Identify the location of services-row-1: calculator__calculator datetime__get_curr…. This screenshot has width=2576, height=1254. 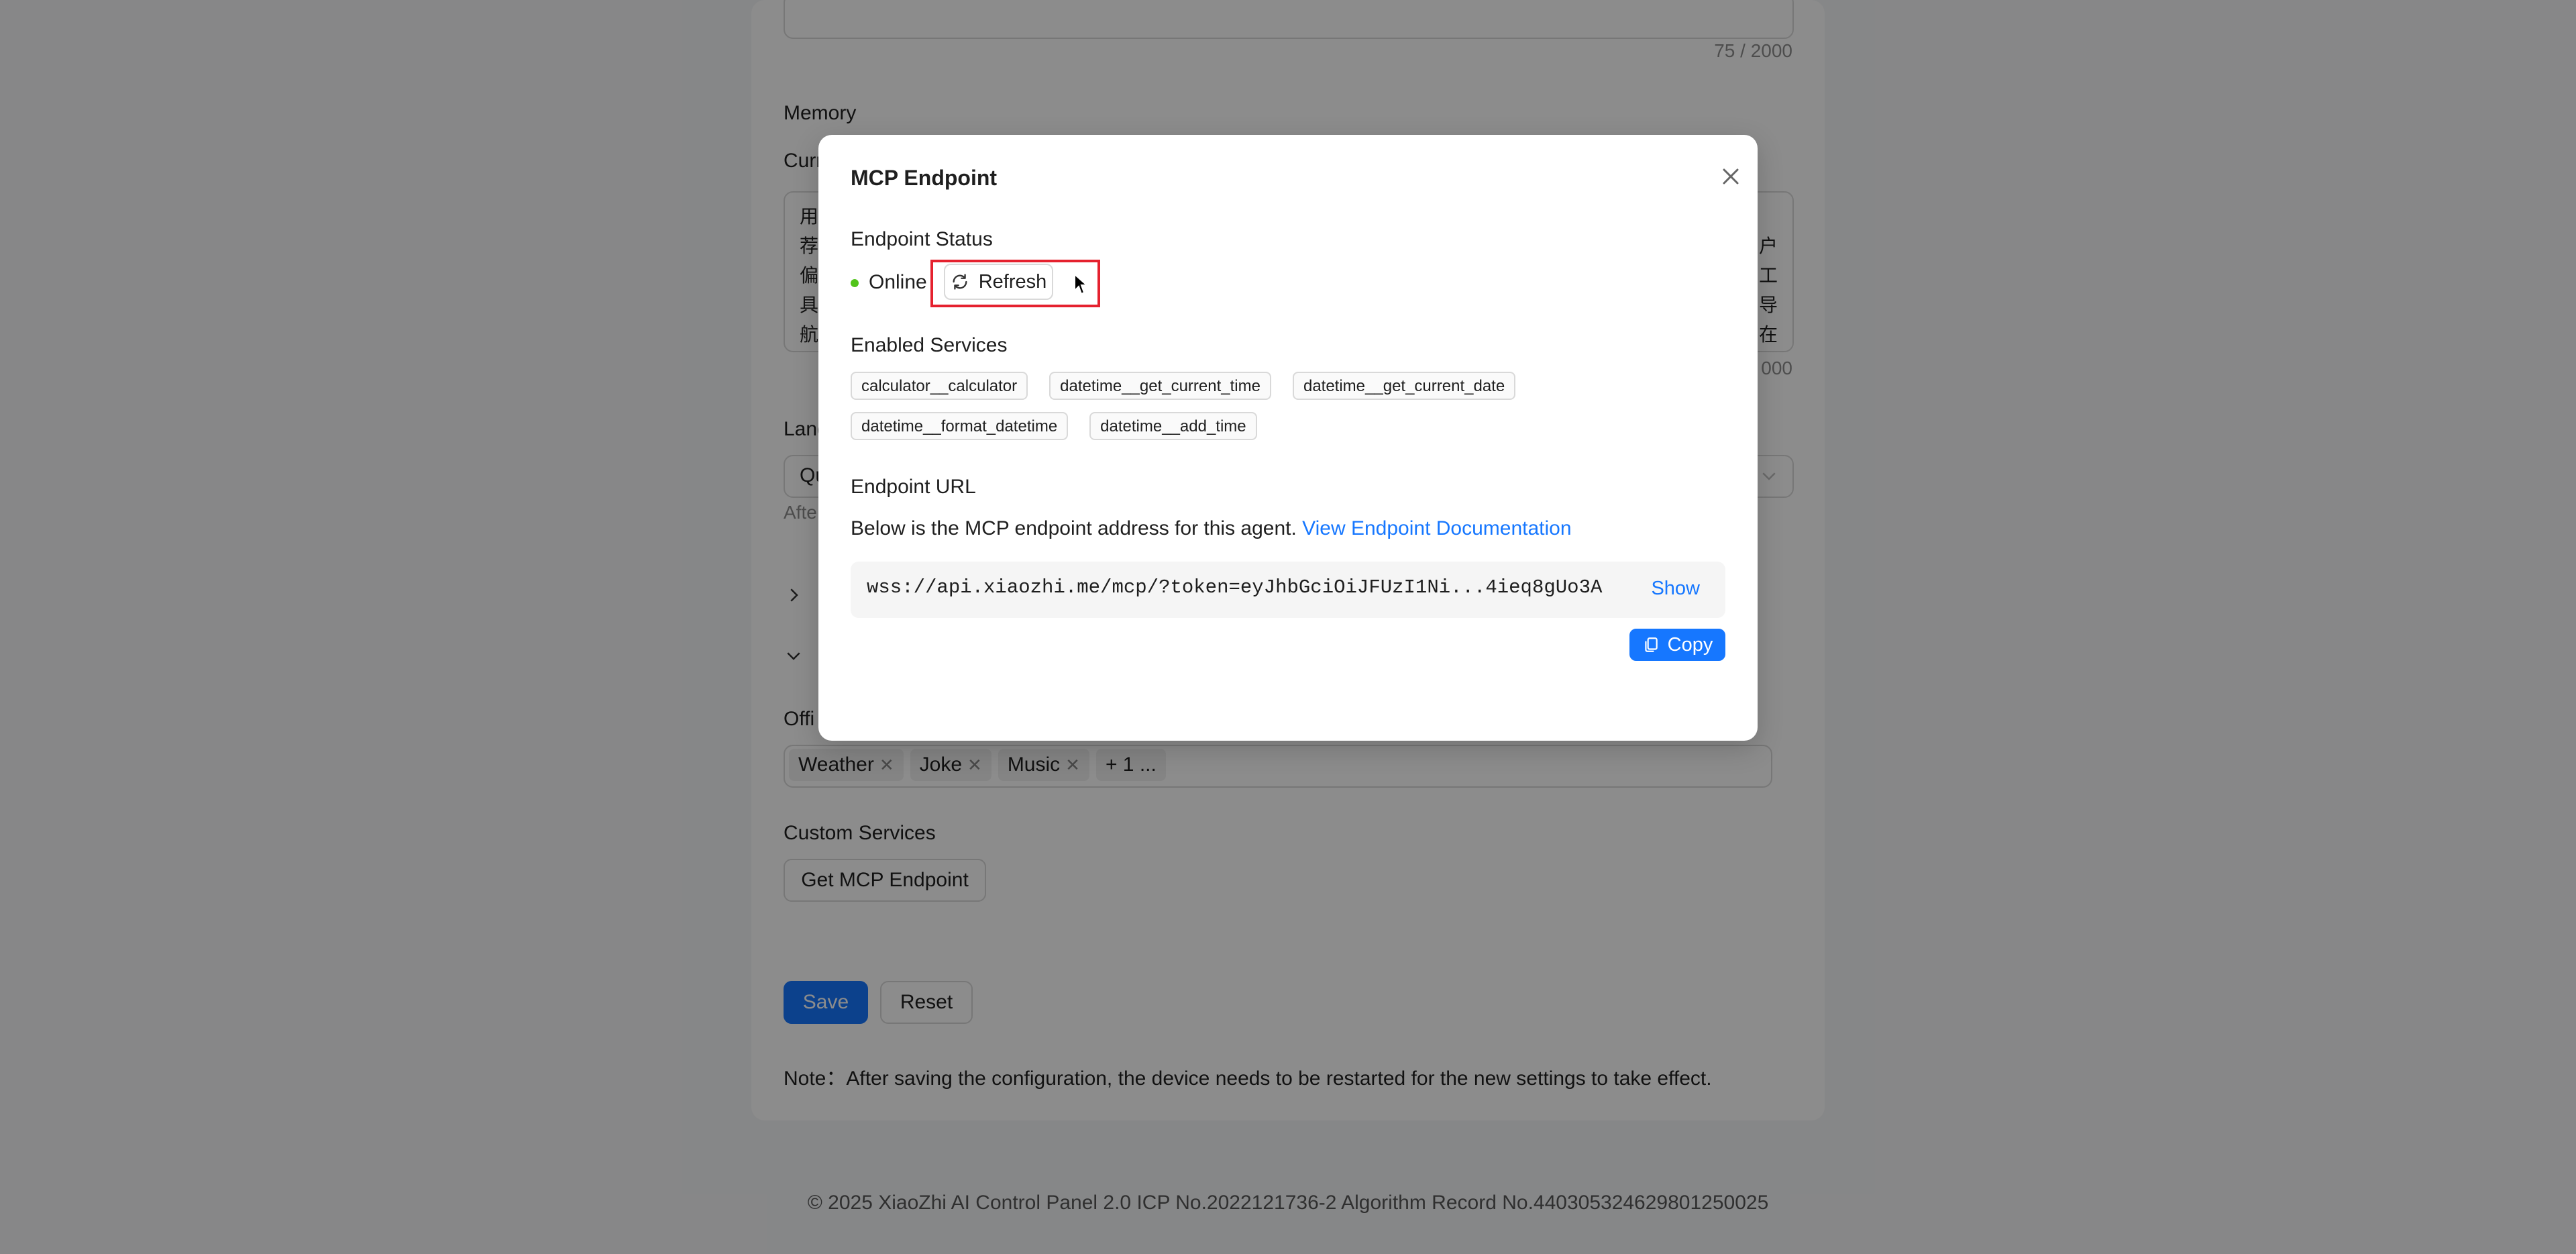
(1194, 386).